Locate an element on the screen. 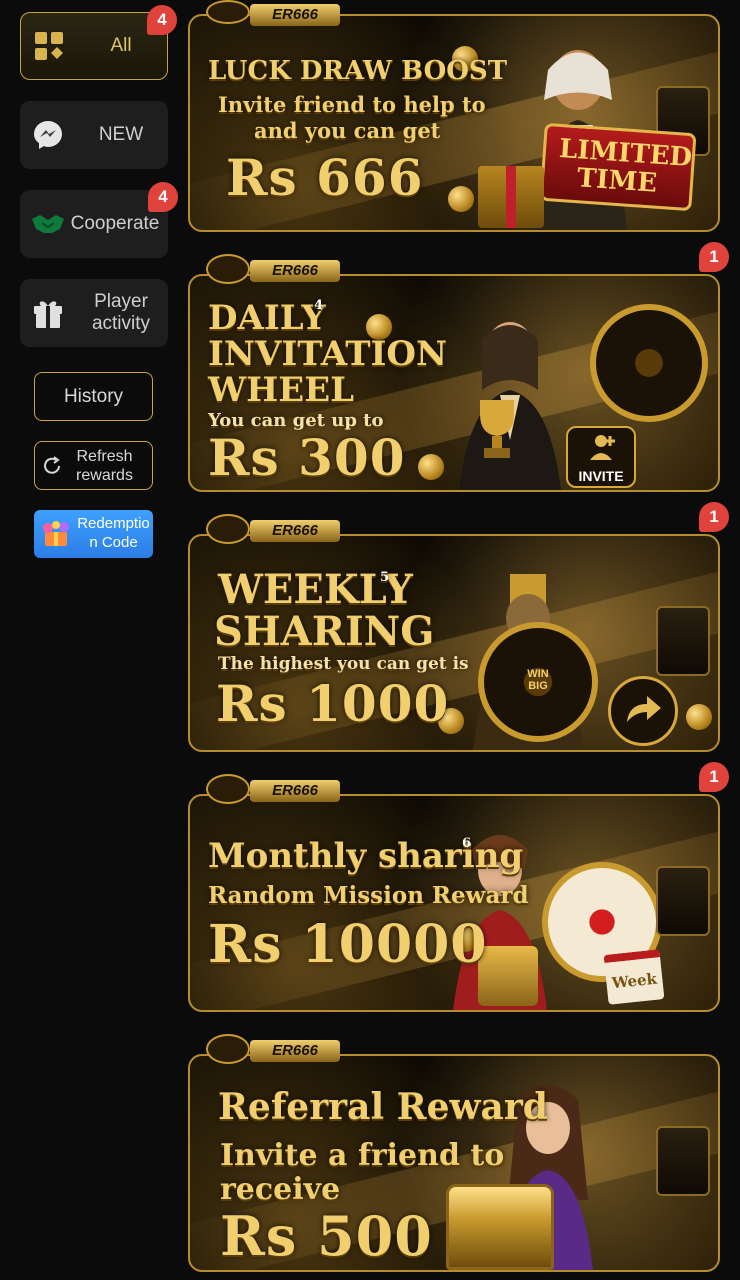 This screenshot has width=740, height=1280. redemption-code-button: Redemption Code is located at coordinates (93, 534).